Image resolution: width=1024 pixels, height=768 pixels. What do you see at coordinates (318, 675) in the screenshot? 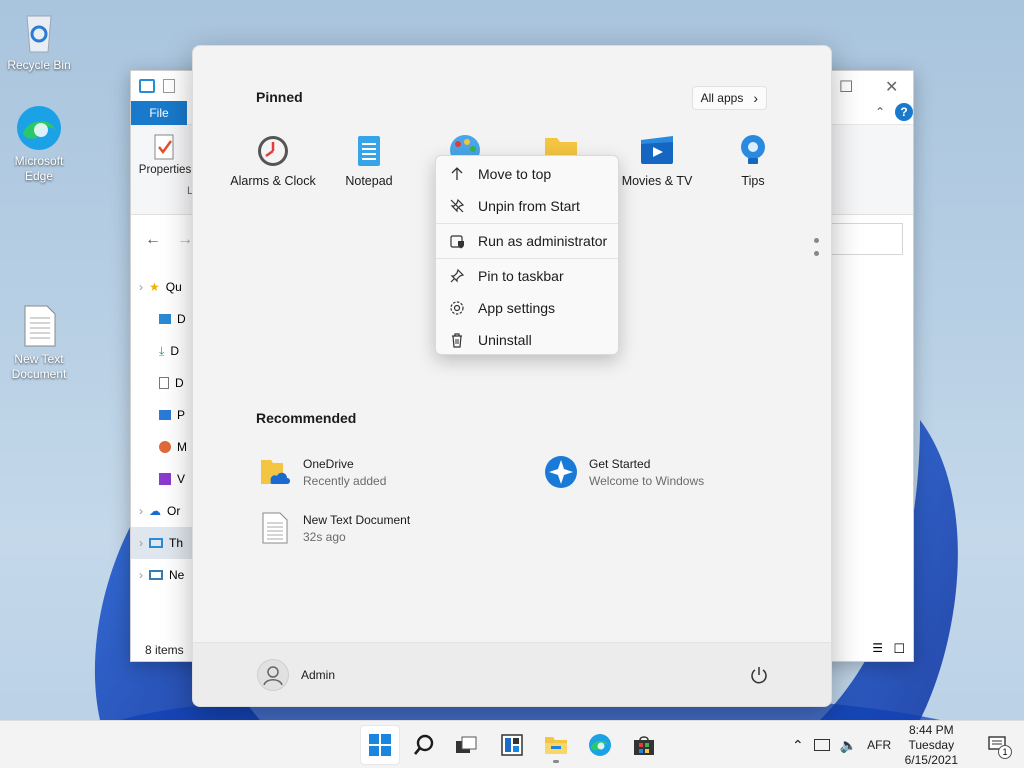
I see `user-name: Admin` at bounding box center [318, 675].